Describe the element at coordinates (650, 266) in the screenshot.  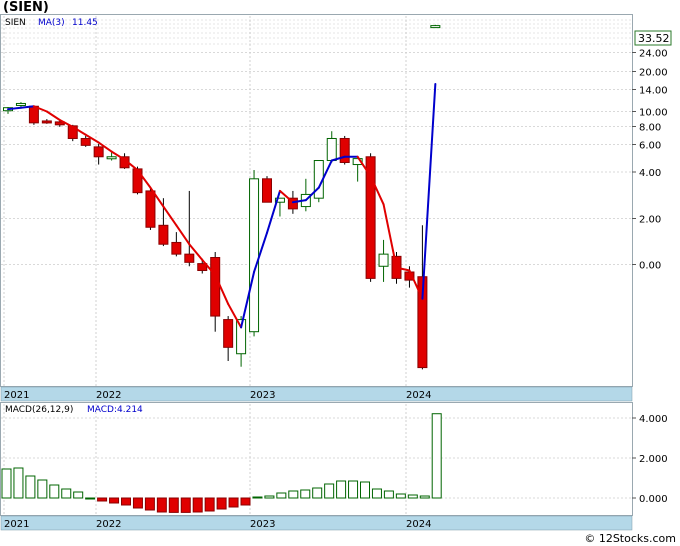
I see `price-tick-label: 0.00` at that location.